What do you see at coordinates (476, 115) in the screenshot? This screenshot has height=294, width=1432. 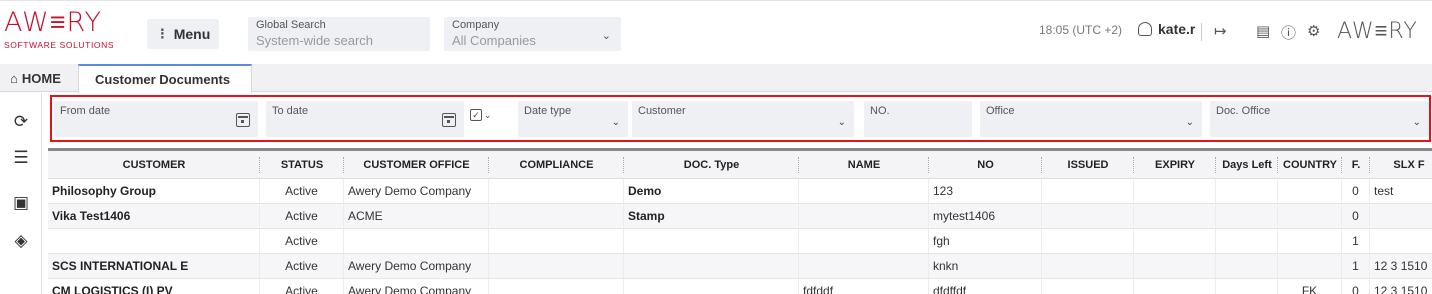 I see `checkbox-icon: ✓` at bounding box center [476, 115].